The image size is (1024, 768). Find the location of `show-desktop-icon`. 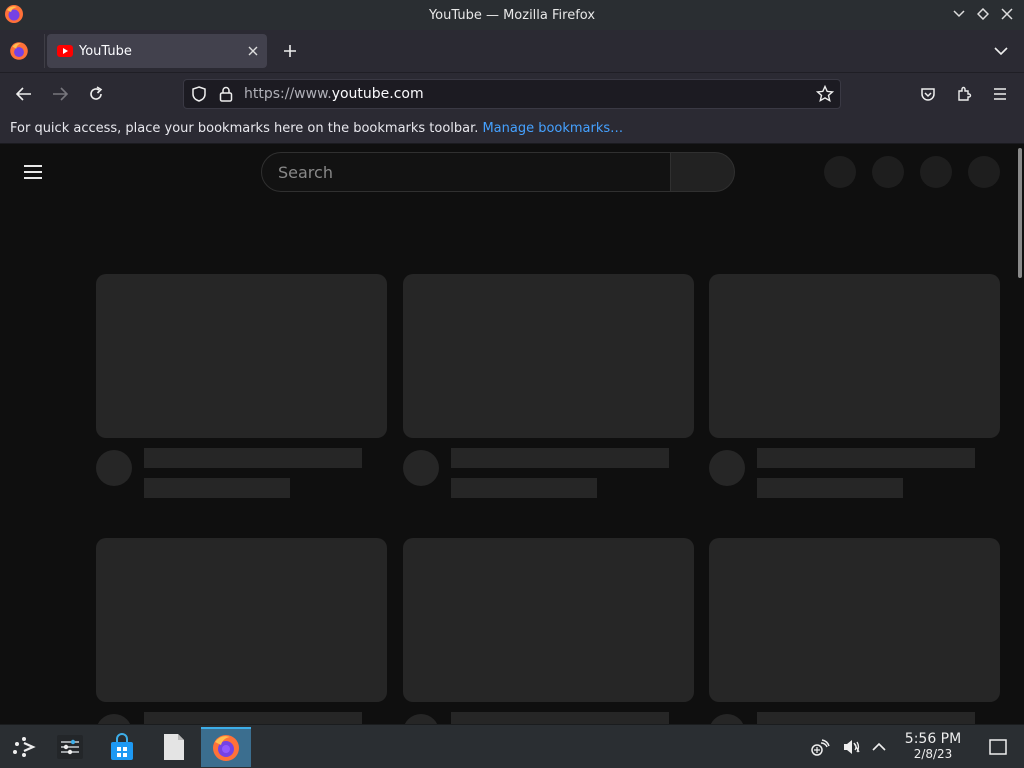

show-desktop-icon is located at coordinates (998, 747).